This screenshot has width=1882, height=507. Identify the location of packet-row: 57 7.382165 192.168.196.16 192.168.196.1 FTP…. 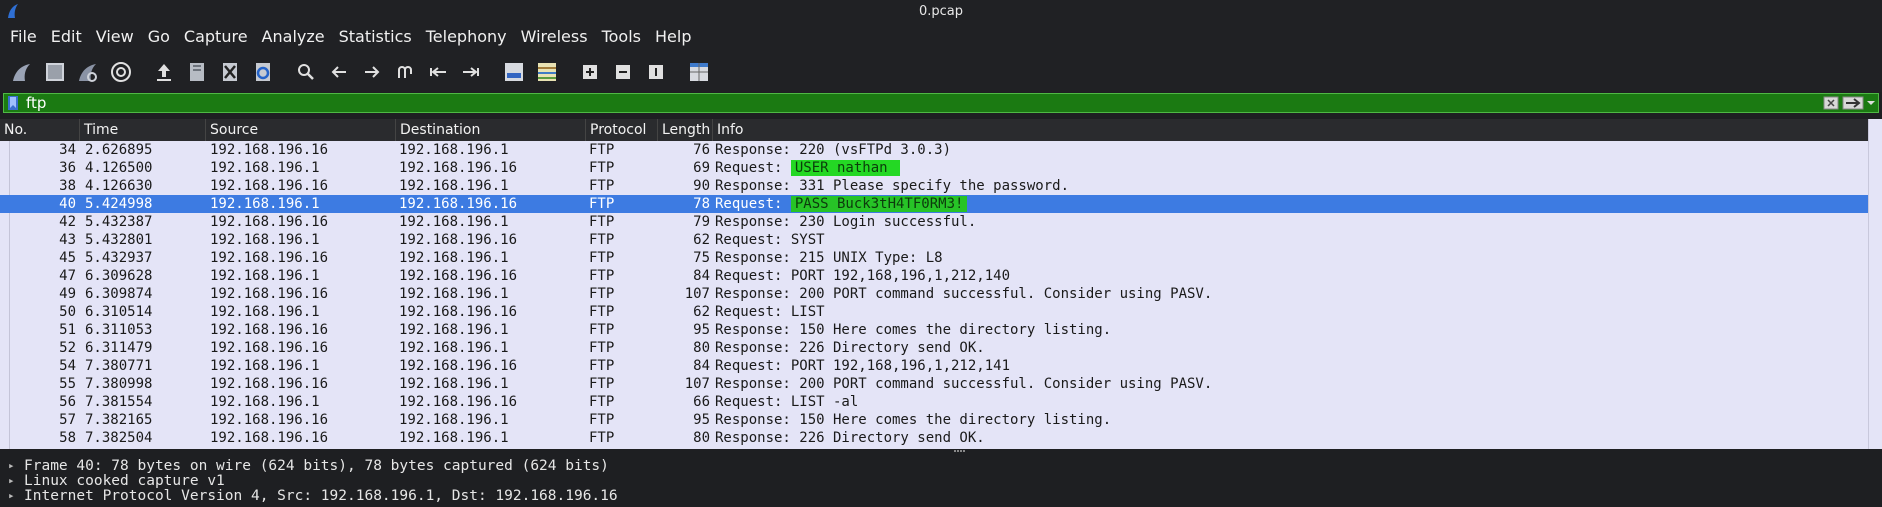
(934, 420).